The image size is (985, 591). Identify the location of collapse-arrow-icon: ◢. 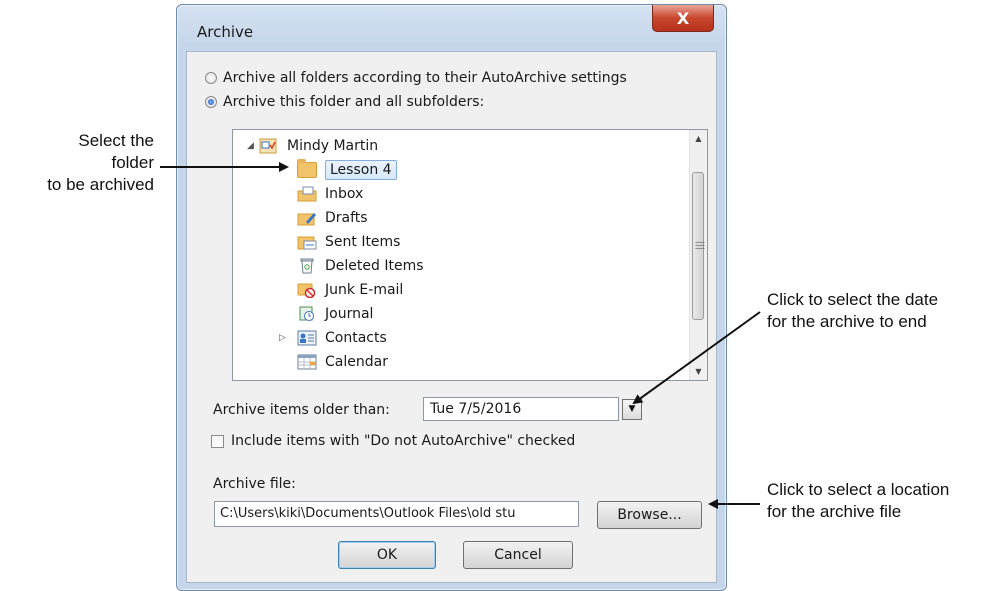
(253, 146).